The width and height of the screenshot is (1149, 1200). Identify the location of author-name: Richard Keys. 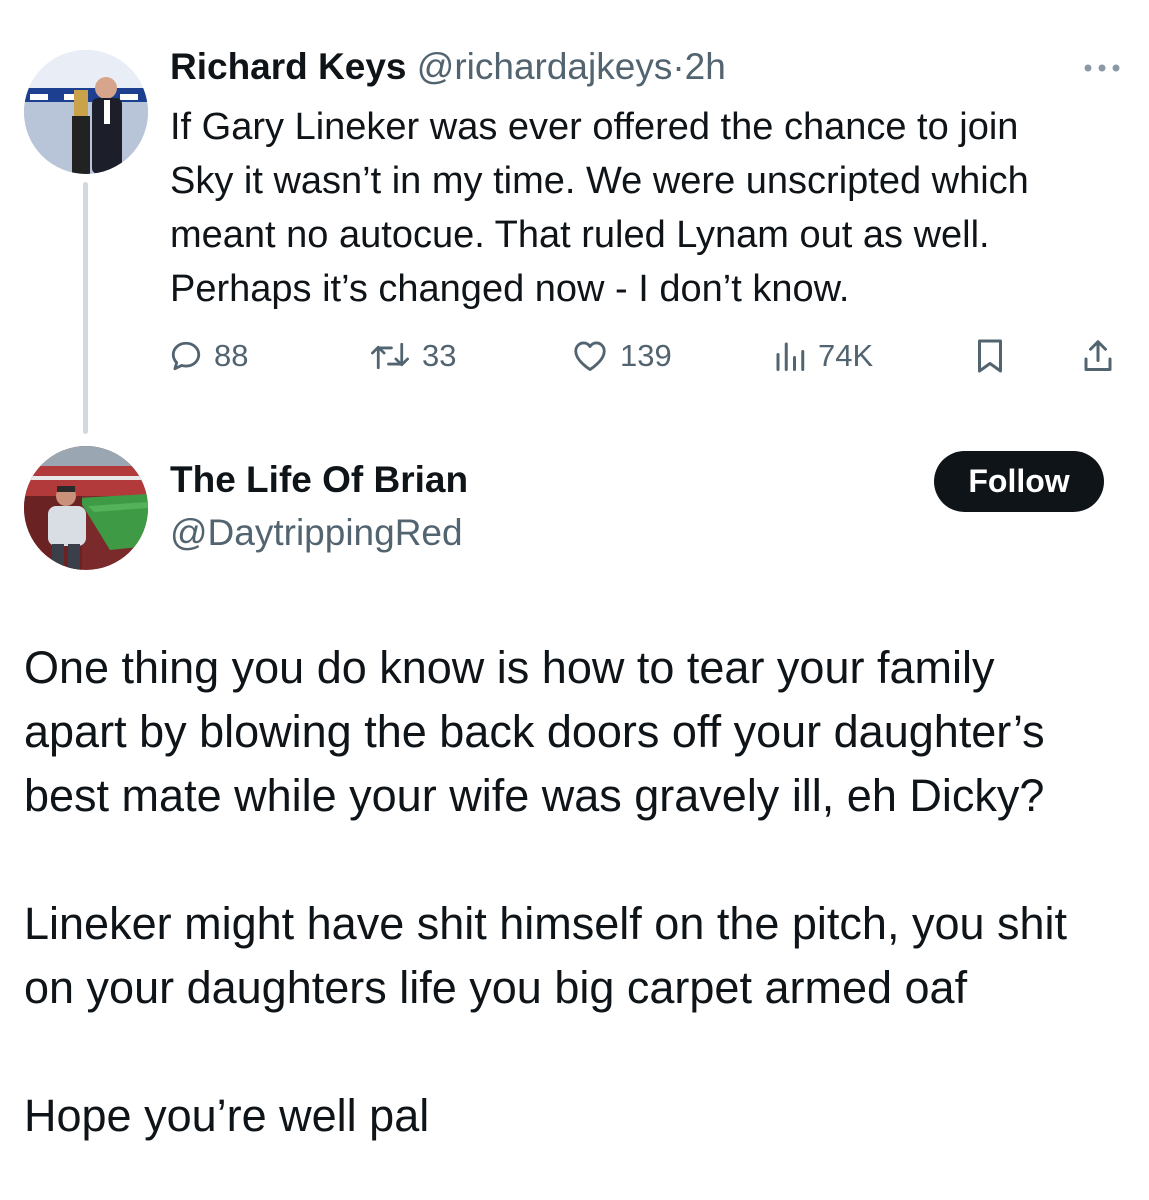
(288, 66).